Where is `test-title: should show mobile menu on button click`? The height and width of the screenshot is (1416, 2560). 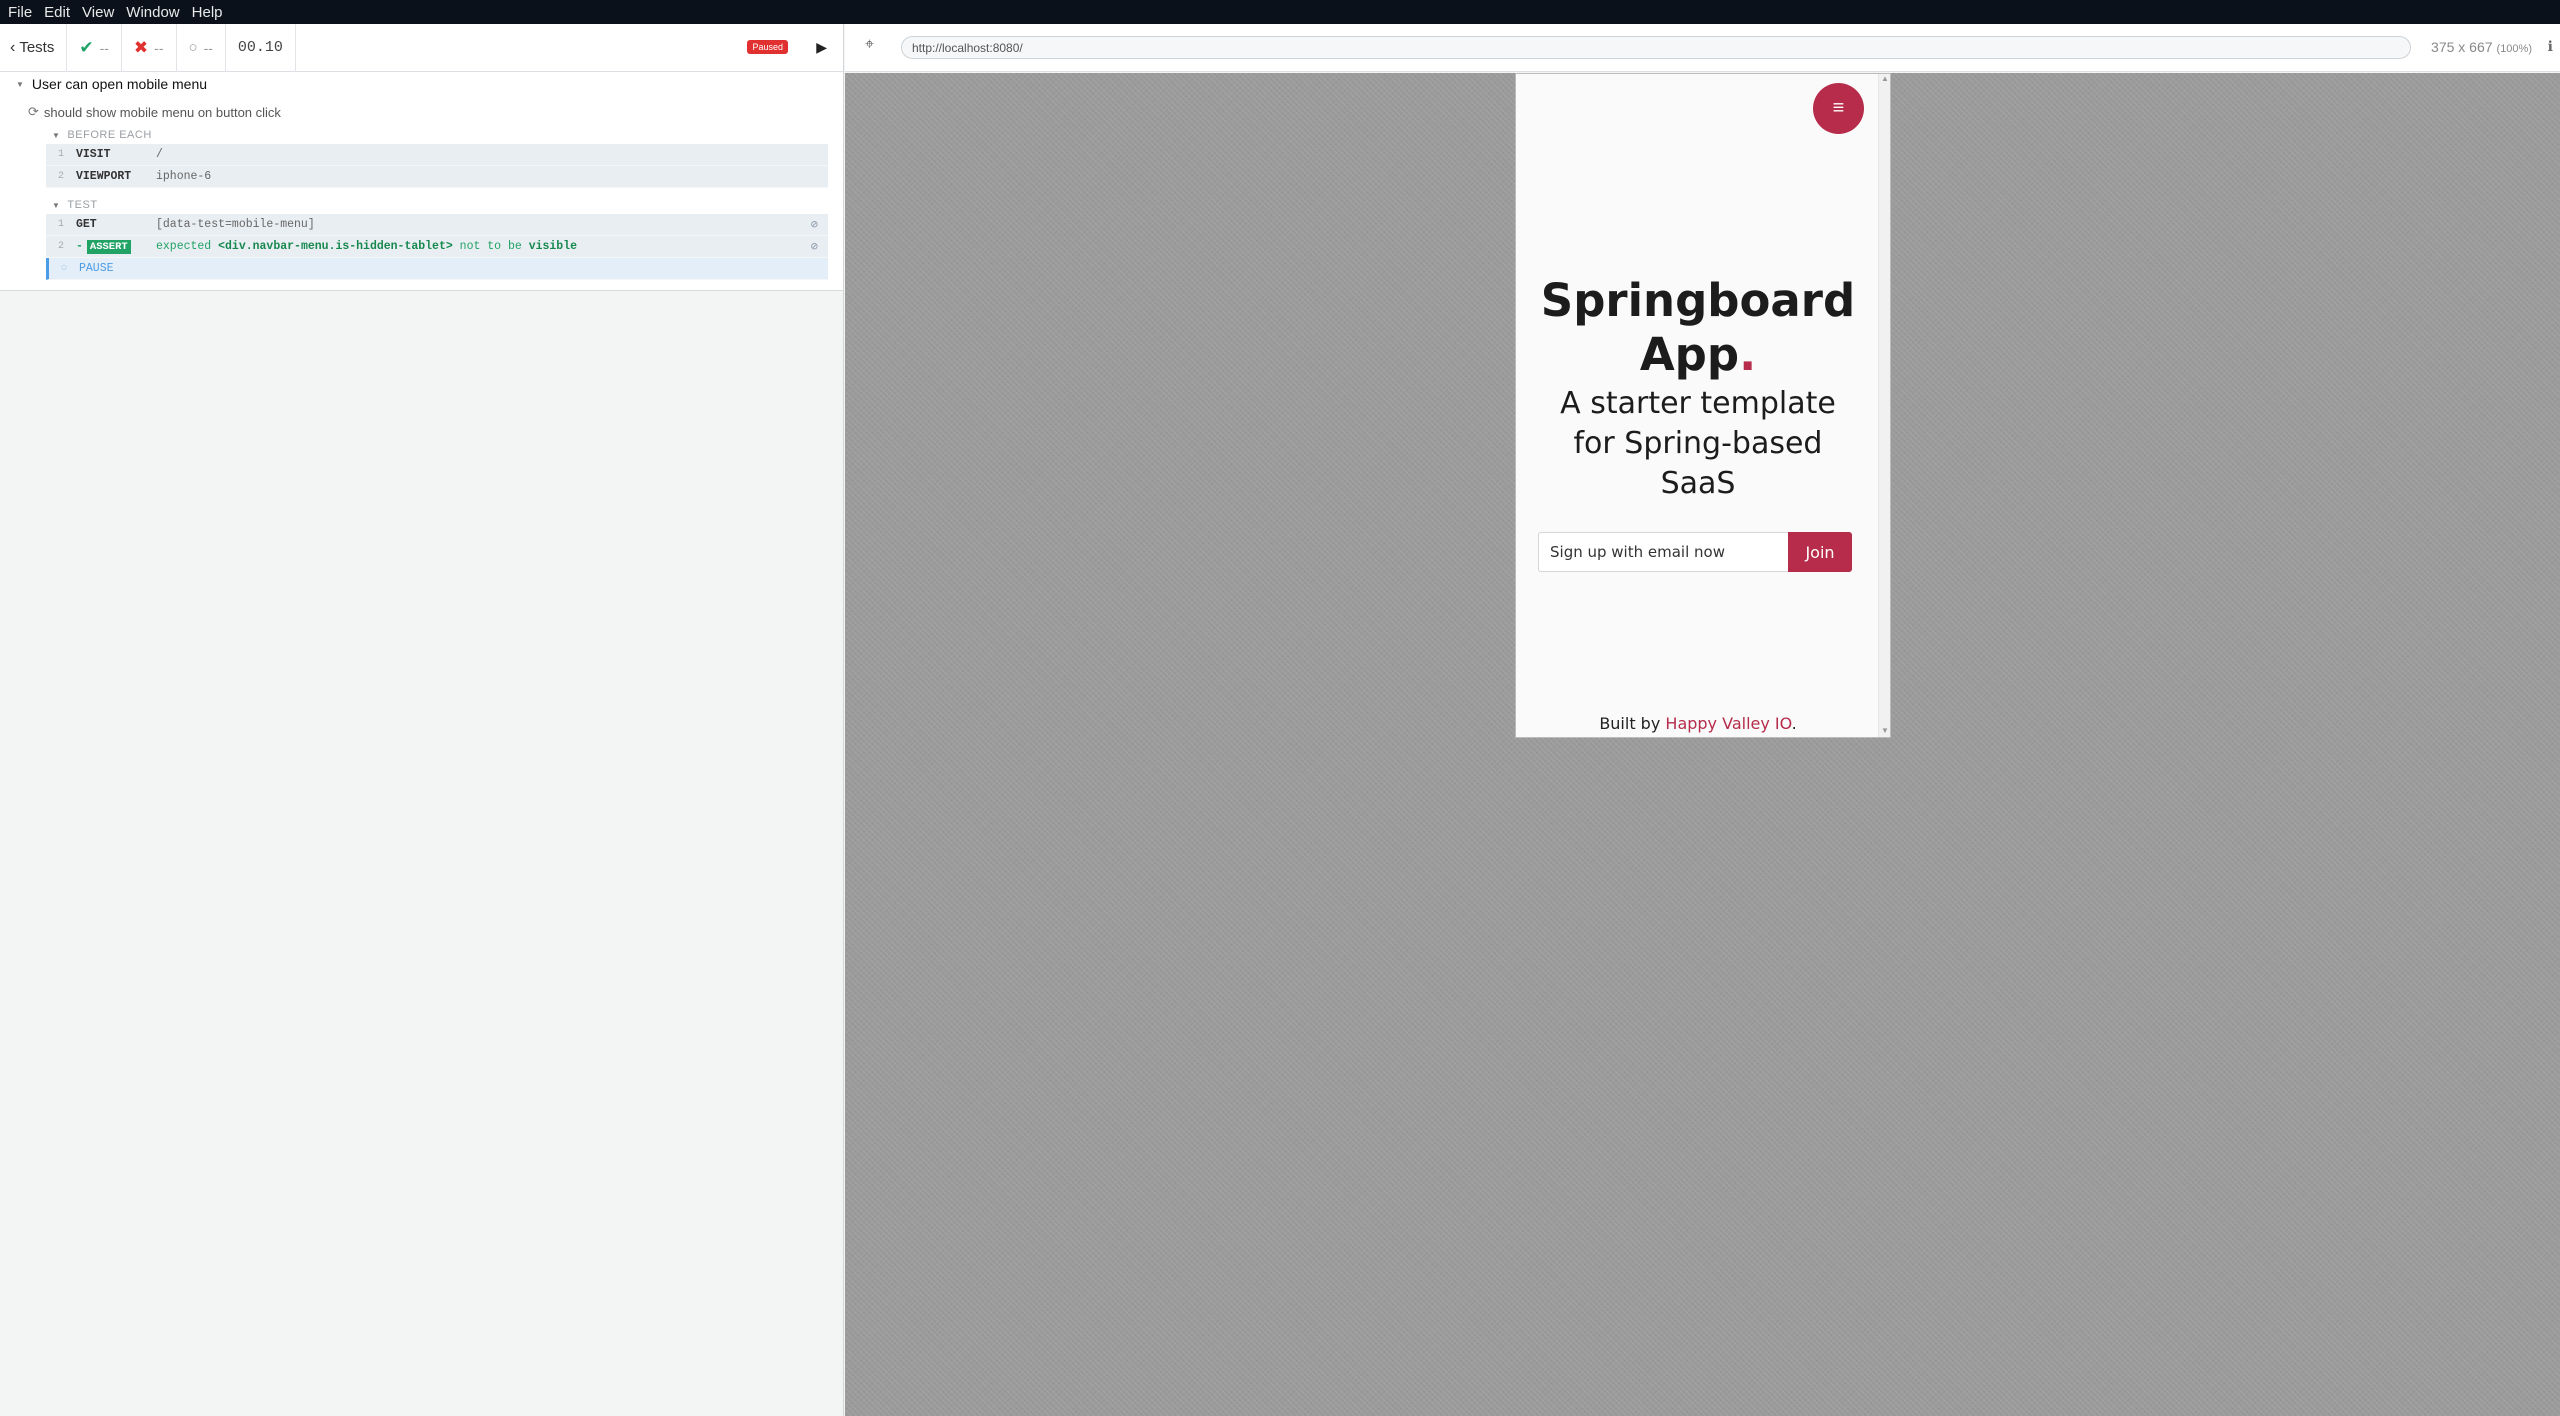 test-title: should show mobile menu on button click is located at coordinates (162, 112).